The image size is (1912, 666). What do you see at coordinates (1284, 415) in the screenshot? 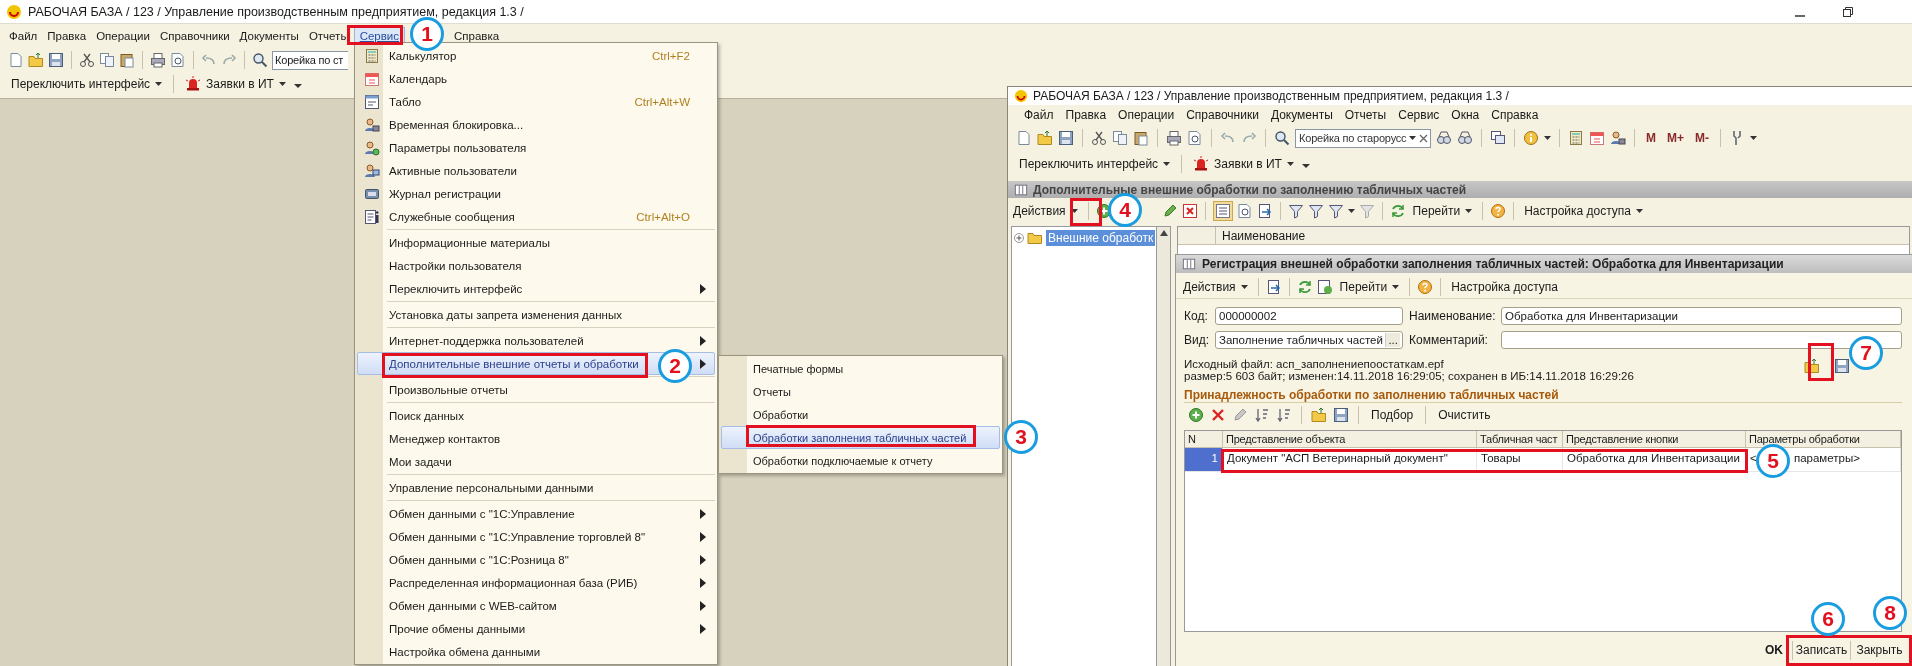
I see `sort-icon` at bounding box center [1284, 415].